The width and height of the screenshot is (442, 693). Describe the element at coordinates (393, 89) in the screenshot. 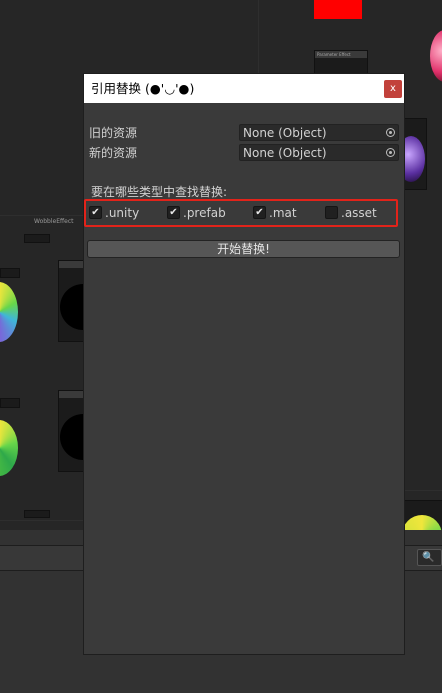

I see `close-button: x` at that location.